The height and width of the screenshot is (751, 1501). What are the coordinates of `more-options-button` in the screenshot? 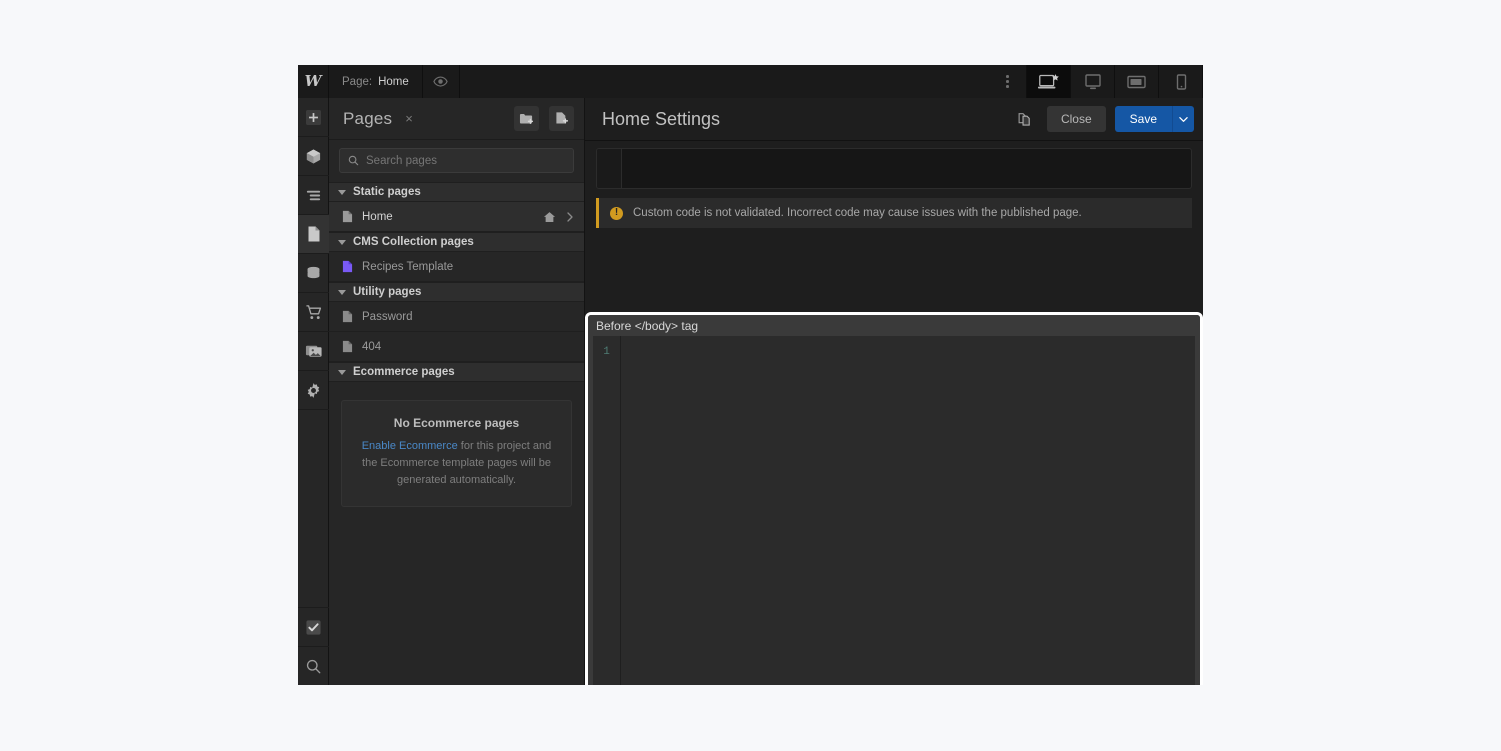 It's located at (1008, 81).